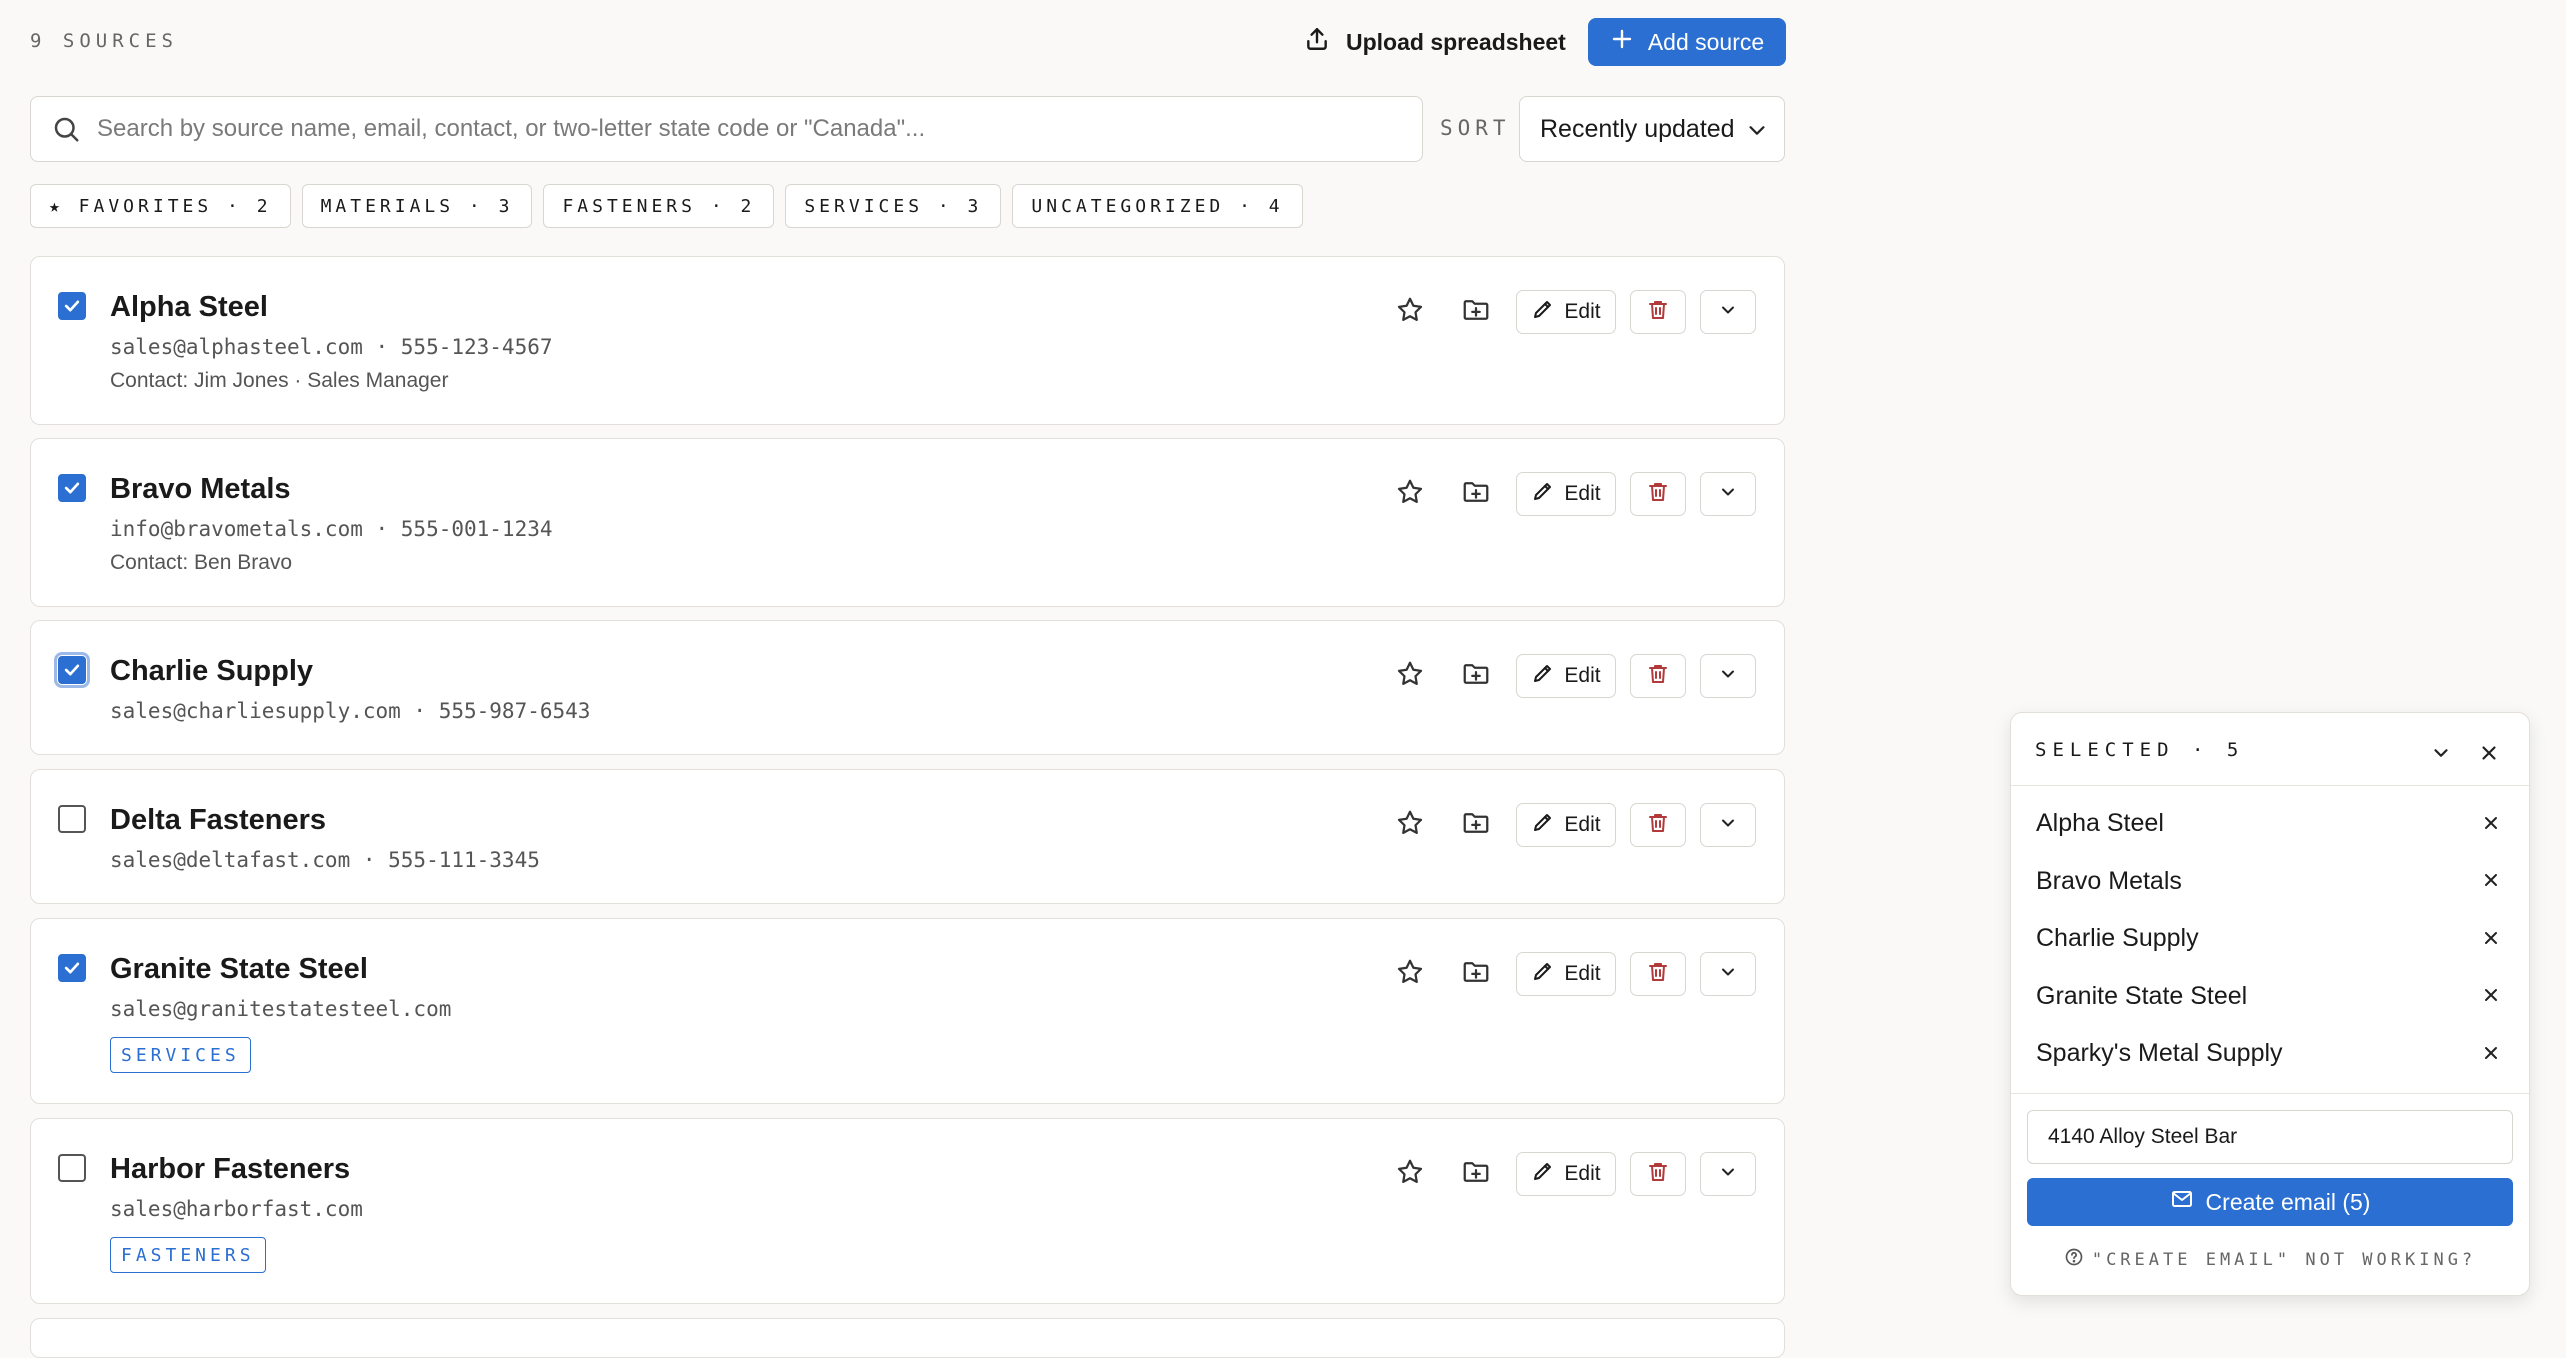  Describe the element at coordinates (201, 562) in the screenshot. I see `source-contact: Contact: Ben Bravo` at that location.